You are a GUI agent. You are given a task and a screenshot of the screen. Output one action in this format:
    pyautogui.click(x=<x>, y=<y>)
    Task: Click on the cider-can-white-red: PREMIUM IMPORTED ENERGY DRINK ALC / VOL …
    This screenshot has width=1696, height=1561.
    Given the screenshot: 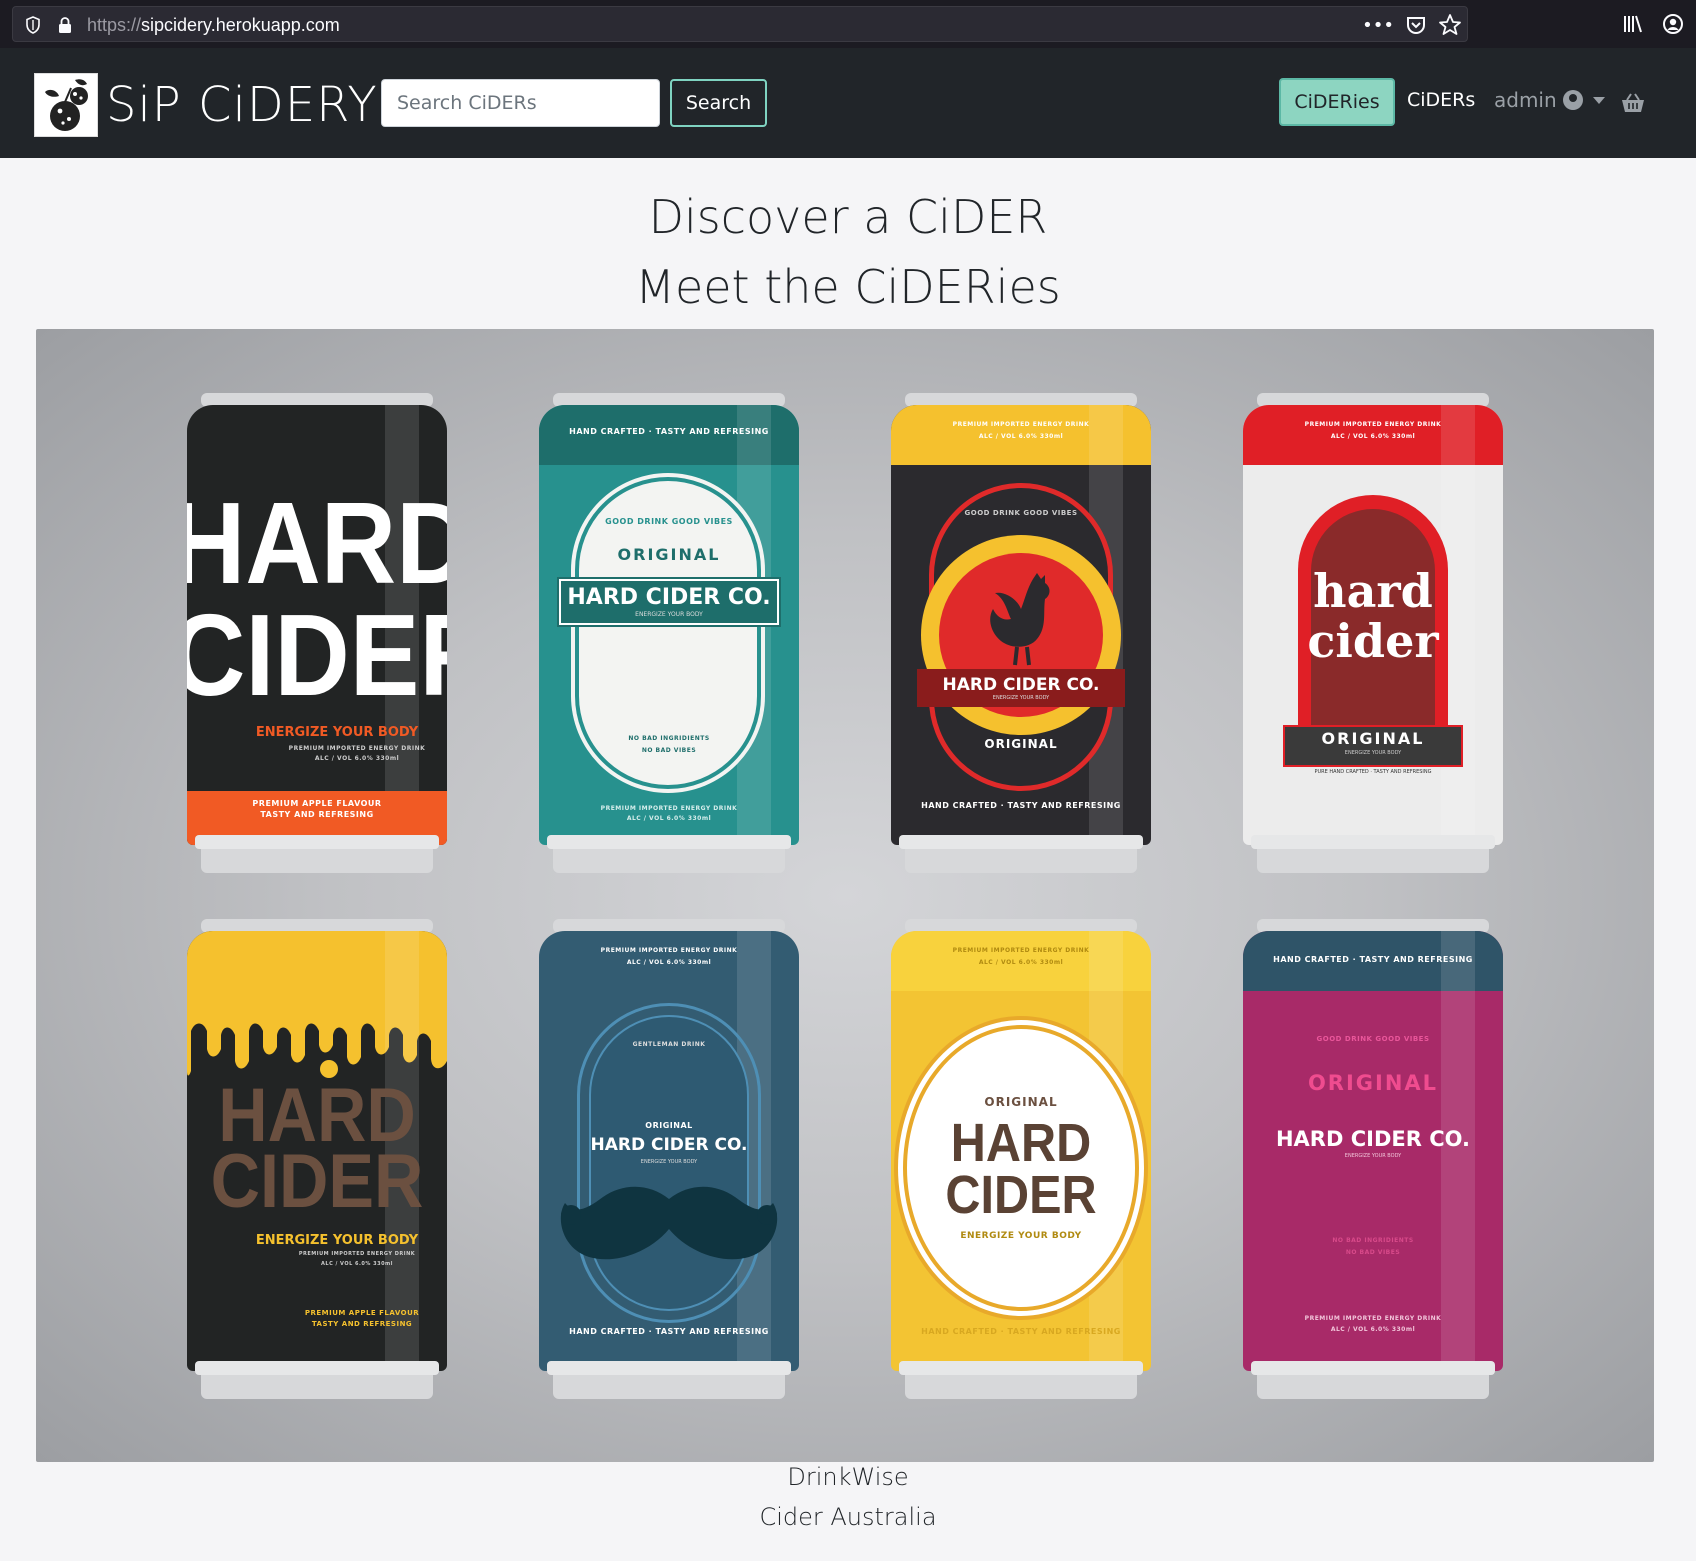 What is the action you would take?
    pyautogui.click(x=1373, y=633)
    